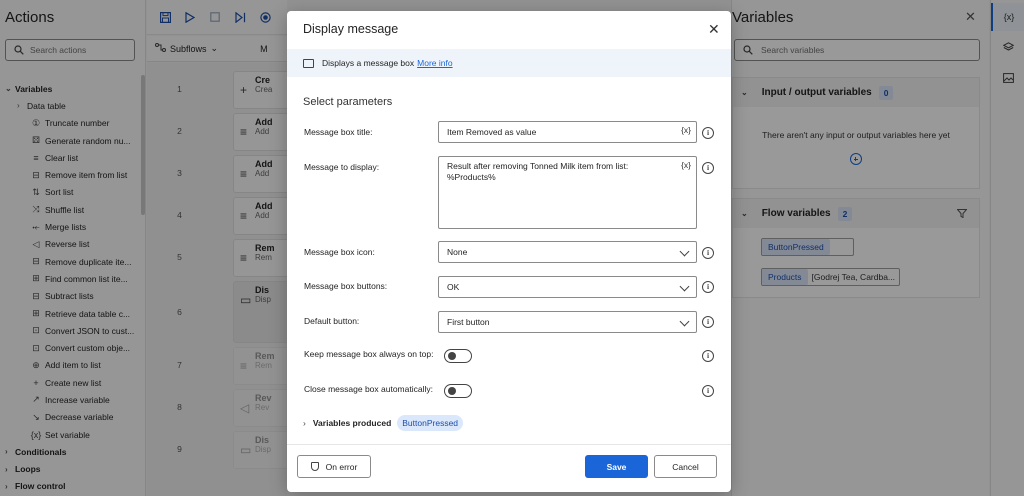 The width and height of the screenshot is (1024, 496). I want to click on close-icon: ✕, so click(714, 29).